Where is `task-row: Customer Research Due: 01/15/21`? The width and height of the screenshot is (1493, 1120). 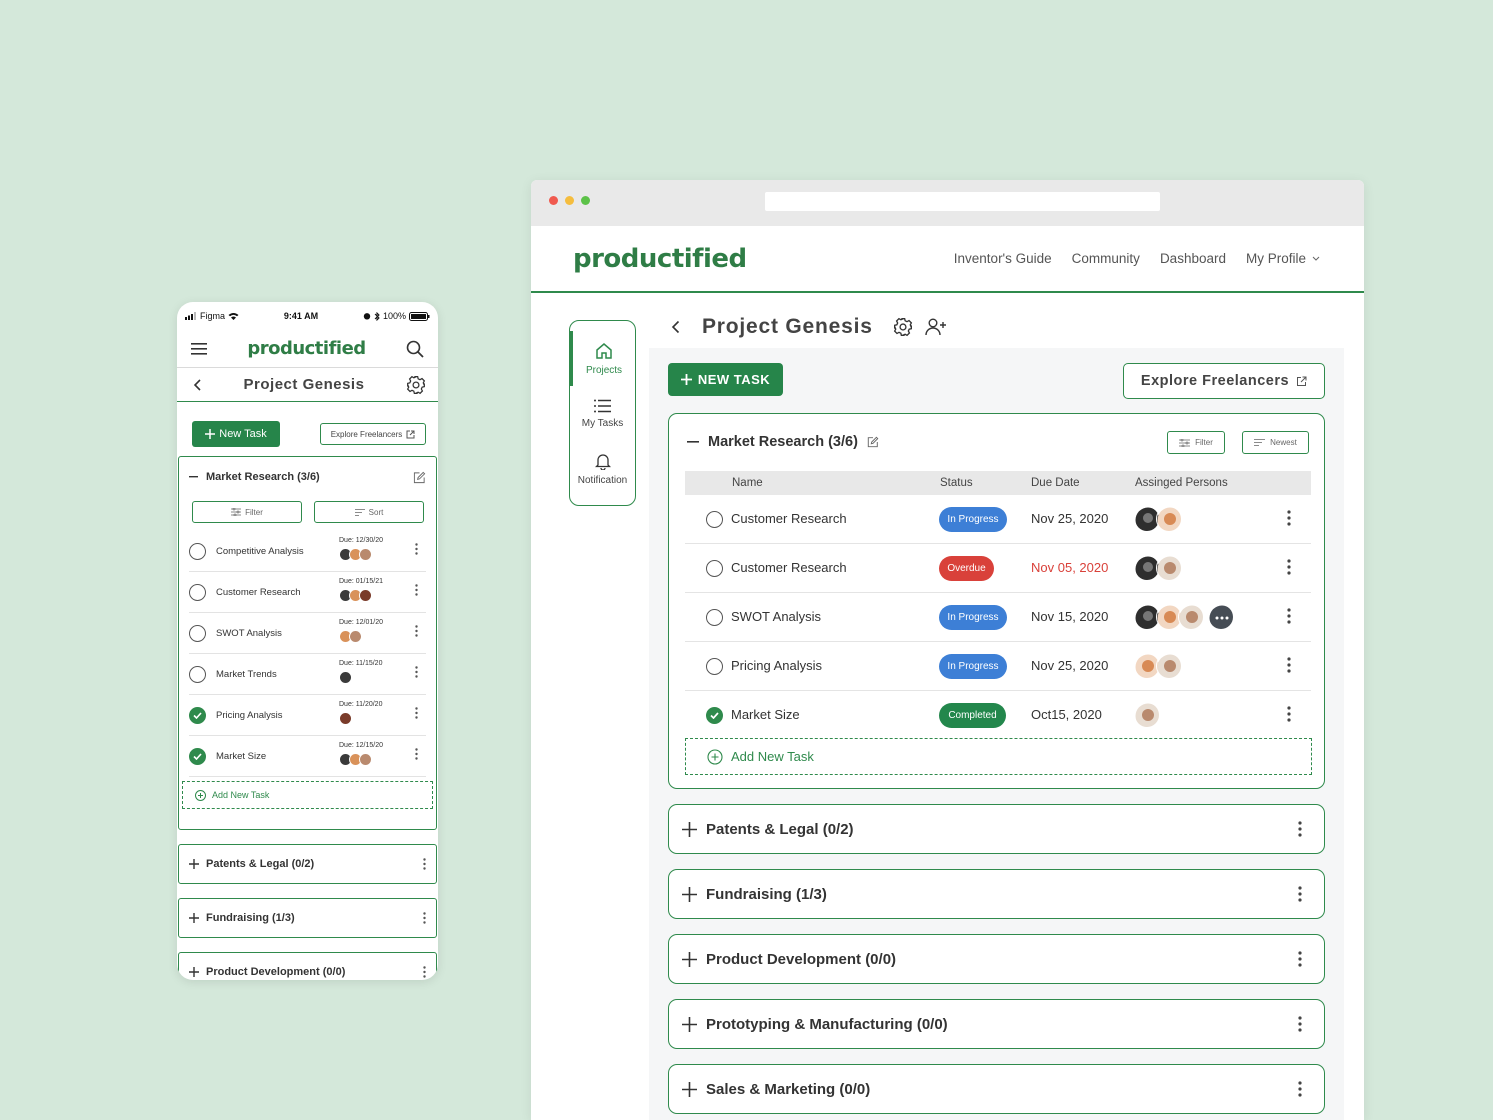
task-row: Customer Research Due: 01/15/21 is located at coordinates (307, 592).